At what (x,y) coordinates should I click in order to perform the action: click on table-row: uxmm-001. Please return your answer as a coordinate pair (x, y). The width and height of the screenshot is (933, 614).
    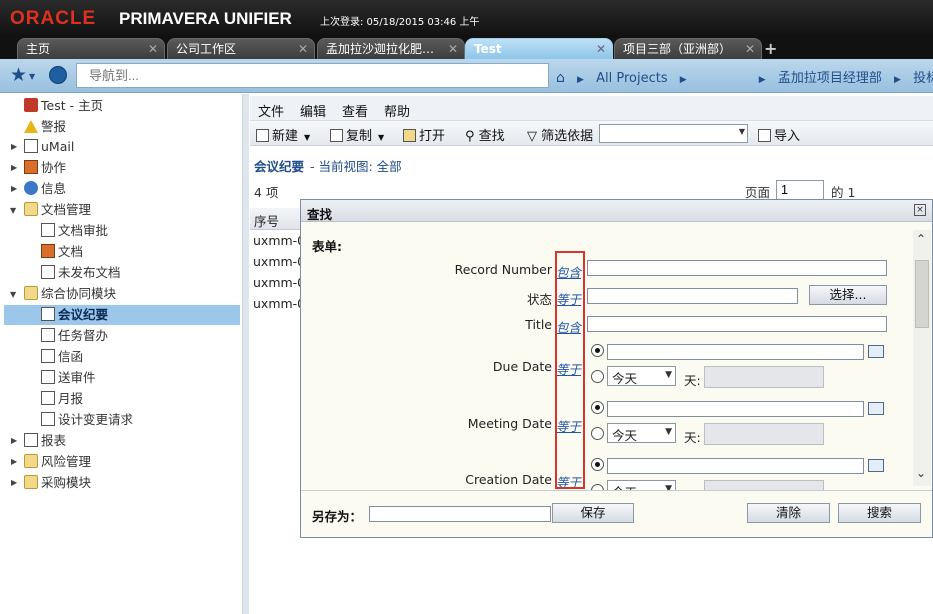
    Looking at the image, I should click on (278, 240).